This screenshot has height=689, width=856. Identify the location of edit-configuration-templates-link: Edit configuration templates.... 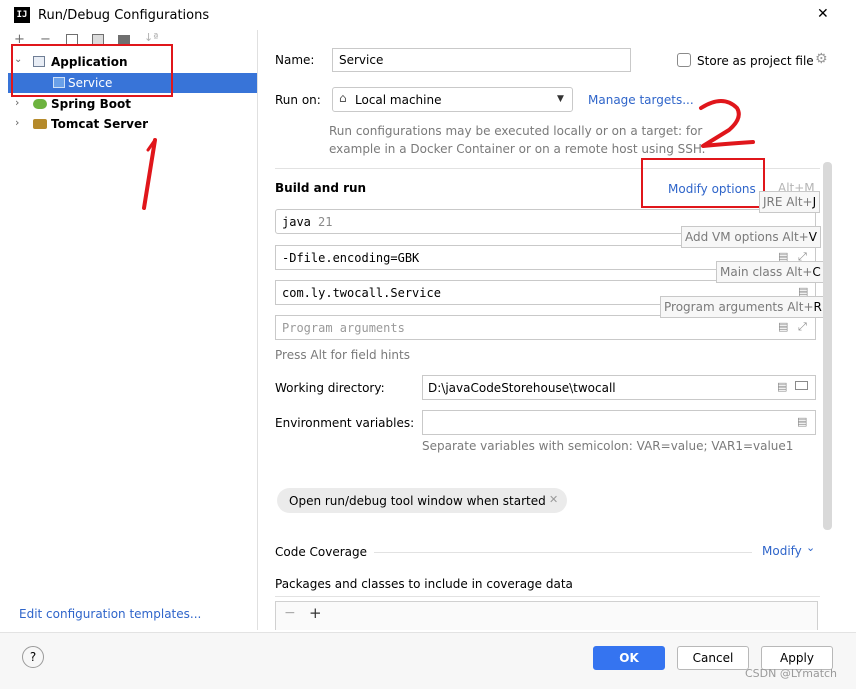
(110, 614).